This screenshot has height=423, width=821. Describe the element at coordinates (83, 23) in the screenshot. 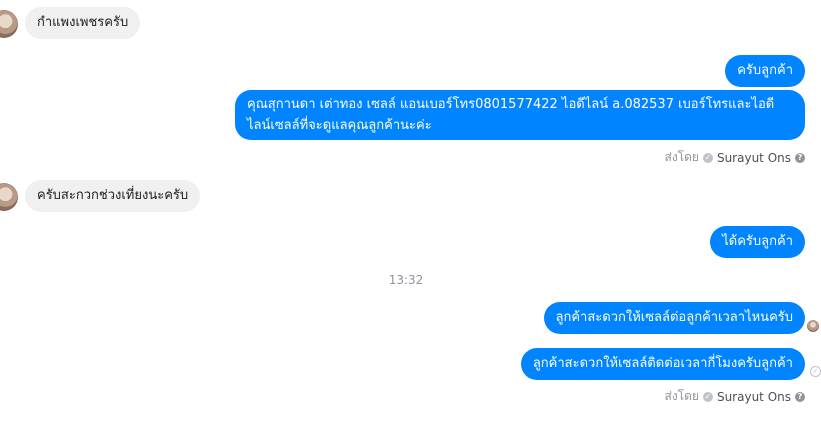

I see `incoming-message: กำแพงเพชรครับ` at that location.